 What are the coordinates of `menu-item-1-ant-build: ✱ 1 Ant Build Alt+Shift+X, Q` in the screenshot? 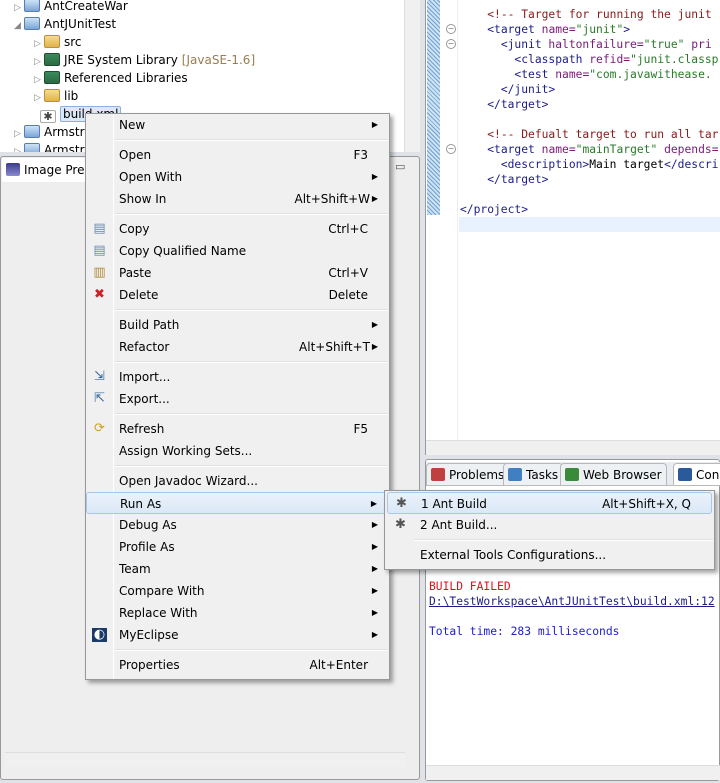 It's located at (549, 503).